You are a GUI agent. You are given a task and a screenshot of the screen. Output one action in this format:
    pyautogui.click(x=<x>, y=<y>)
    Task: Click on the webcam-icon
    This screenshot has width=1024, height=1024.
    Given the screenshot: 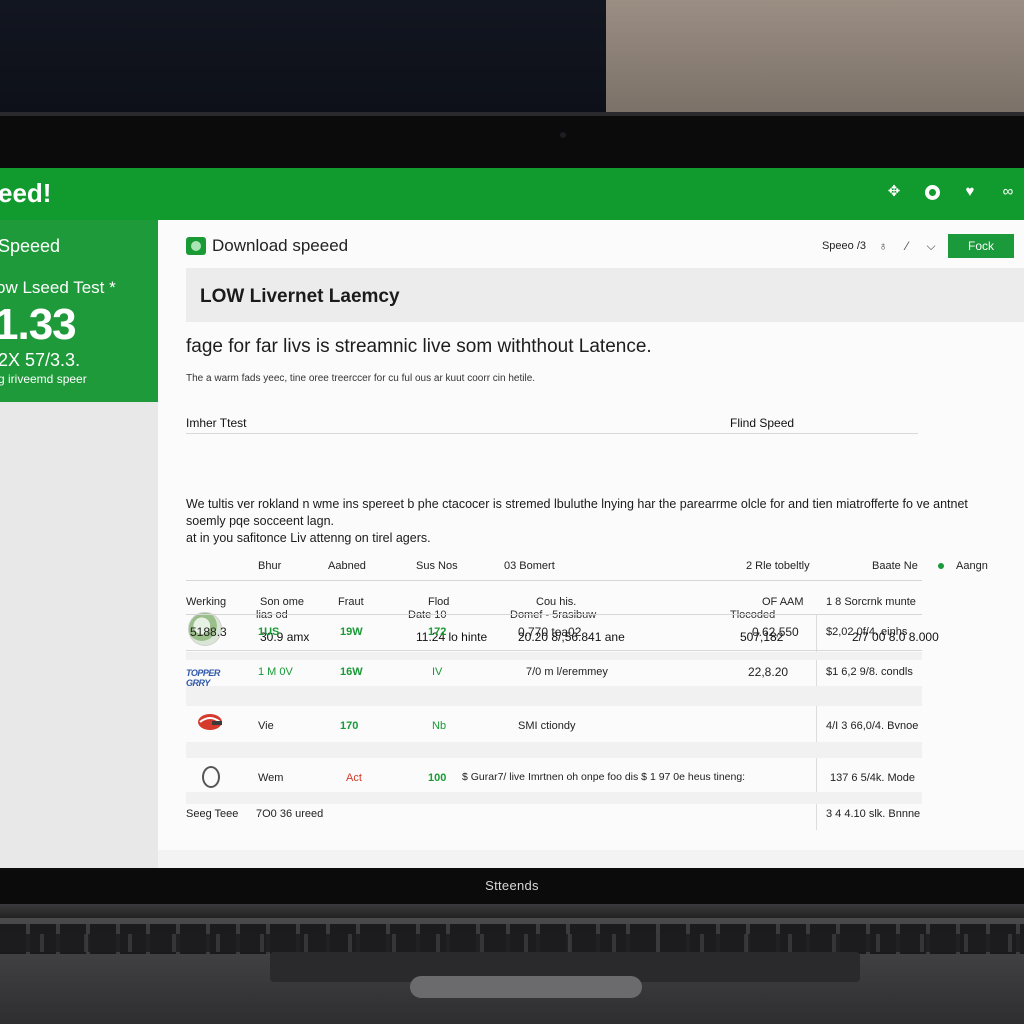 What is the action you would take?
    pyautogui.click(x=563, y=135)
    